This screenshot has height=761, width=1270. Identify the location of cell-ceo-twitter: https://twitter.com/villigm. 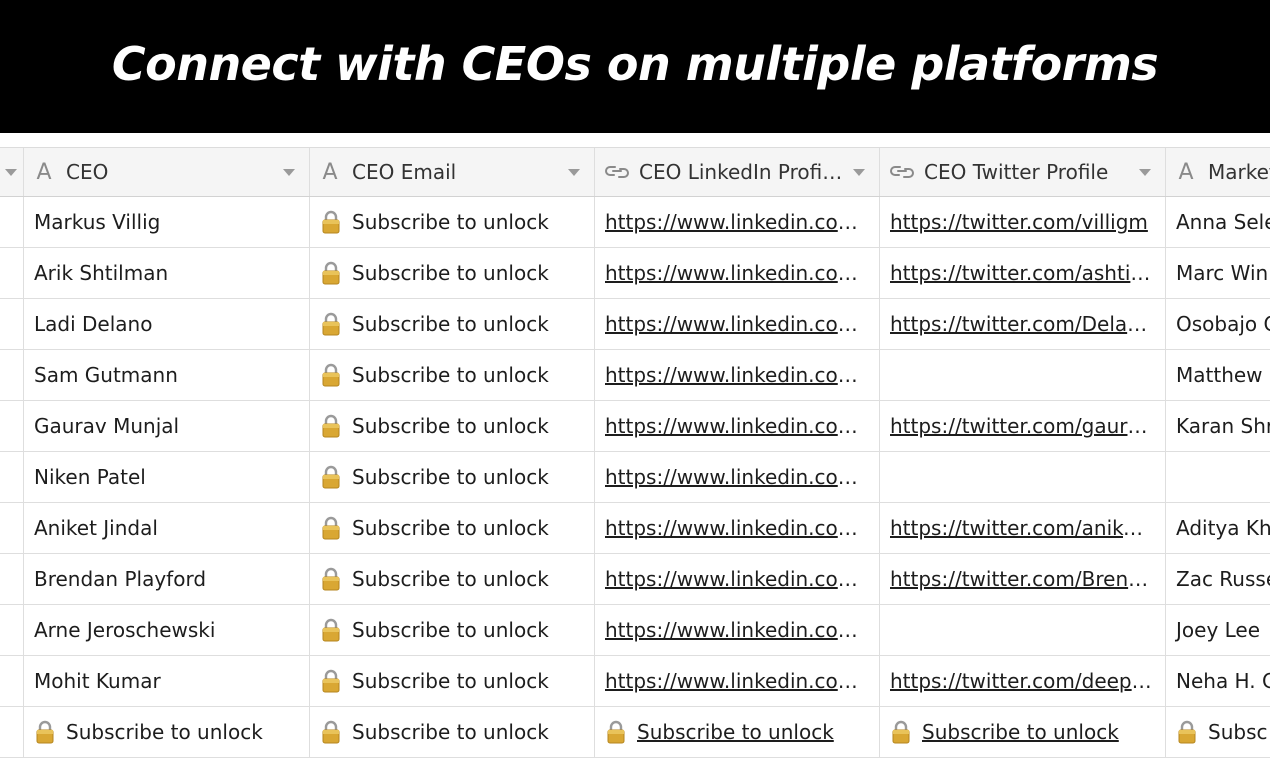
(1023, 222).